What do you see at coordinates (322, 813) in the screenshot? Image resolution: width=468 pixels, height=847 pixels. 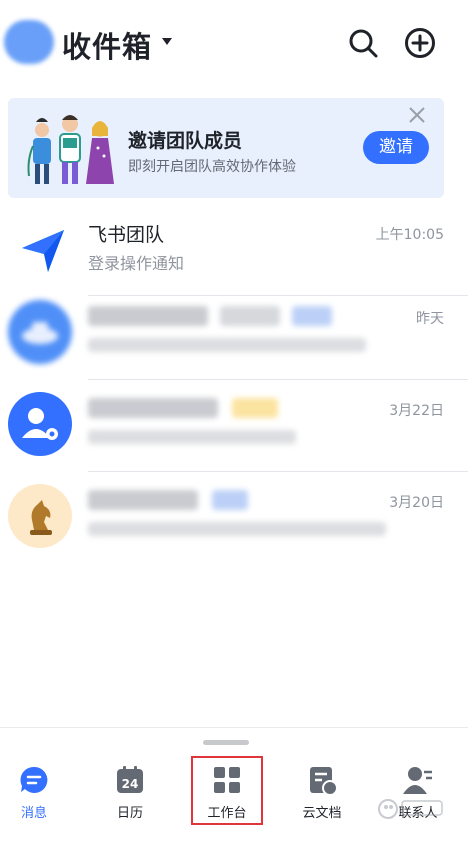 I see `tab-label: 云文档` at bounding box center [322, 813].